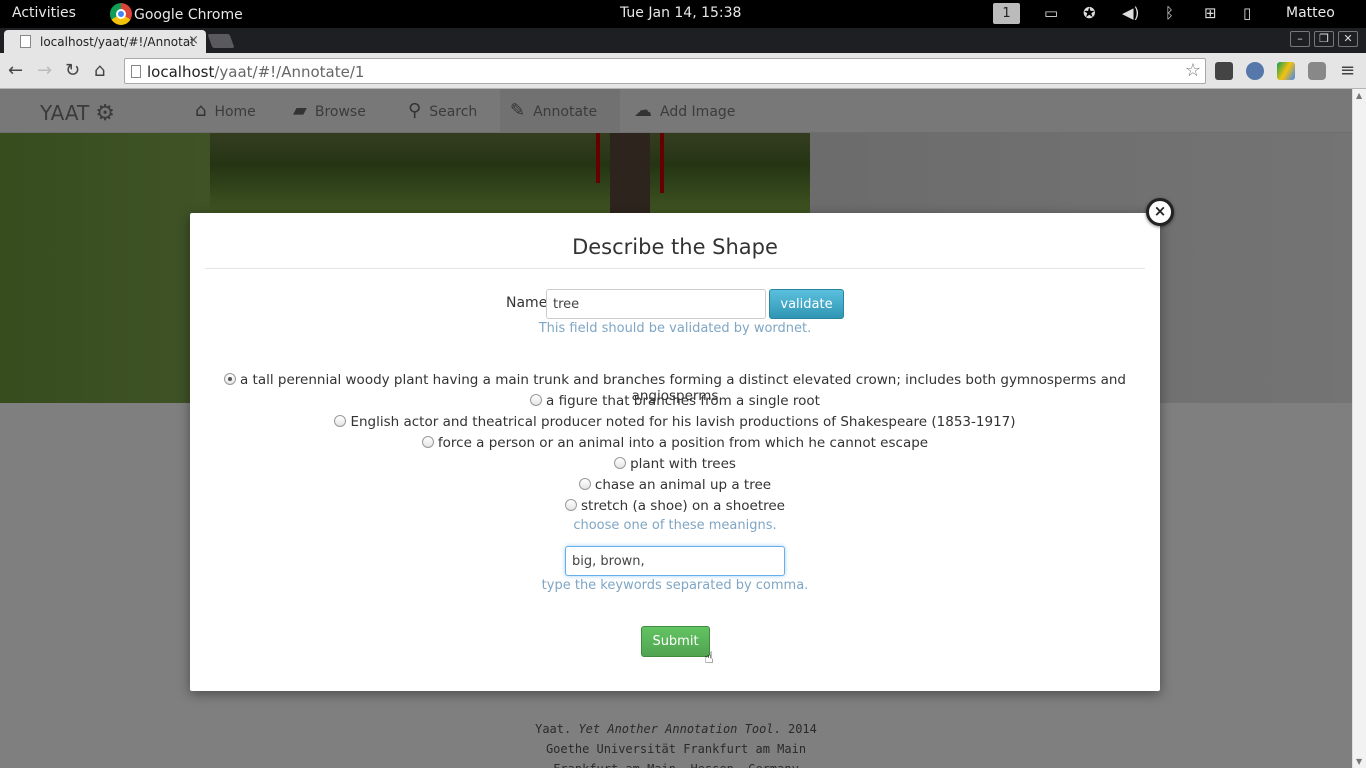 The width and height of the screenshot is (1366, 768). I want to click on browser-toolbar: ← → ↻ ⌂ localhost/yaat/#!/Annotate/1 ☆ ≡, so click(683, 71).